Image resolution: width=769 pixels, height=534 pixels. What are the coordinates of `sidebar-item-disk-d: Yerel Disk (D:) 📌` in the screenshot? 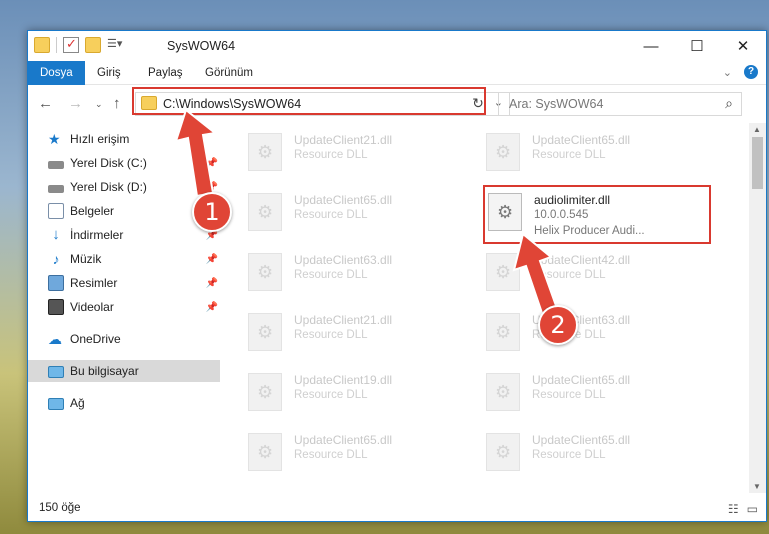 It's located at (134, 187).